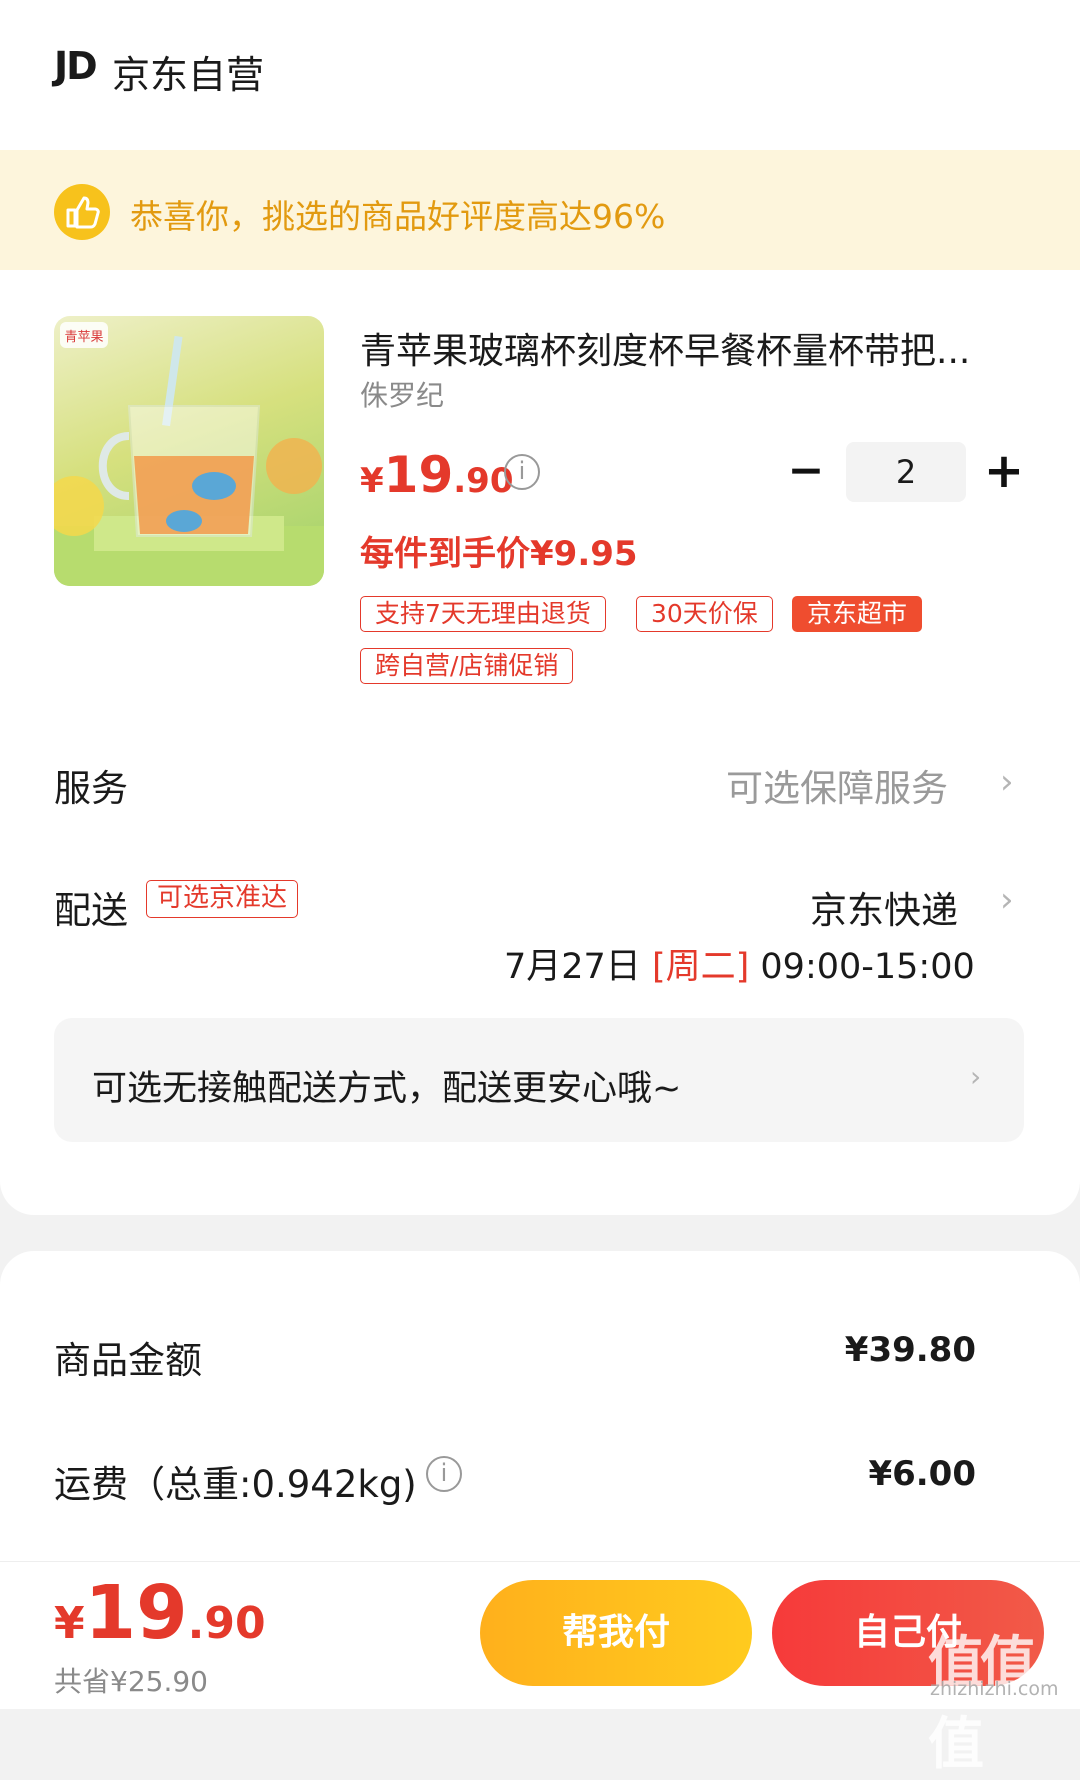 The height and width of the screenshot is (1780, 1080). Describe the element at coordinates (837, 785) in the screenshot. I see `service-value: 可选保障服务` at that location.